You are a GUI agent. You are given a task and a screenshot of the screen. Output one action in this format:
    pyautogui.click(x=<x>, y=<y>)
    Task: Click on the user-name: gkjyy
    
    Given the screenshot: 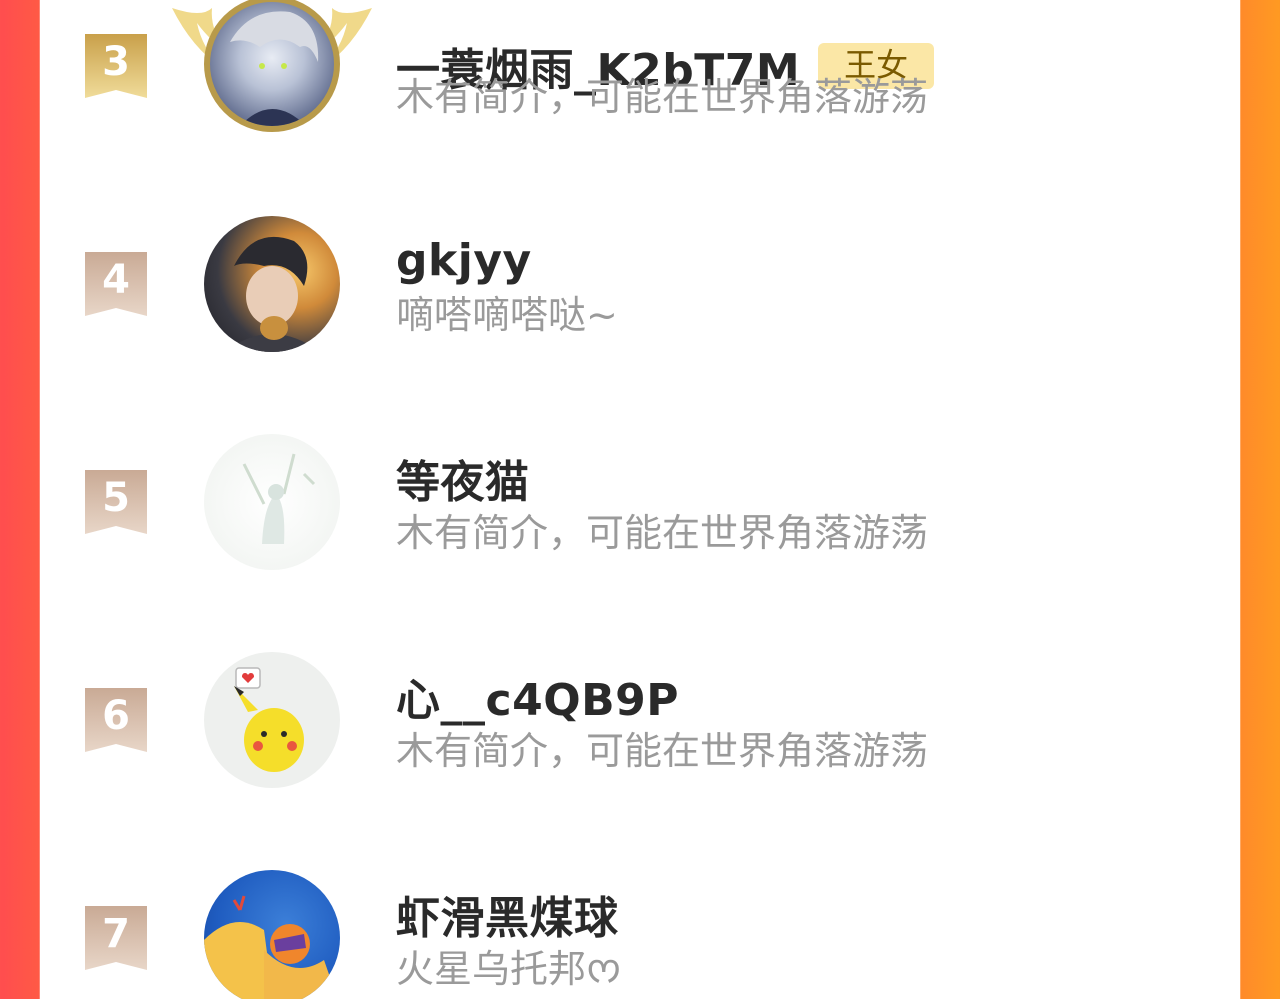 What is the action you would take?
    pyautogui.click(x=464, y=260)
    